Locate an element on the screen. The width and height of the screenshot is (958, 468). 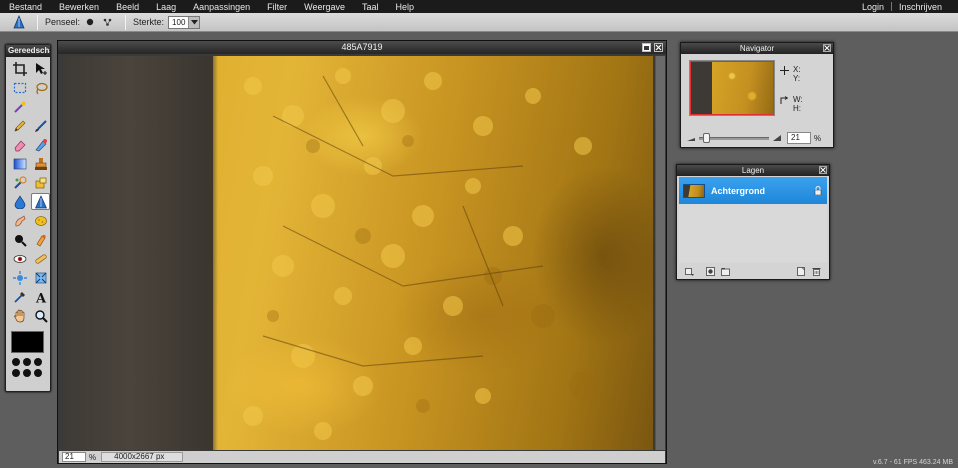
navigator-panel: Navigator X: Y: W: H: 21 % is located at coordinates (757, 95).